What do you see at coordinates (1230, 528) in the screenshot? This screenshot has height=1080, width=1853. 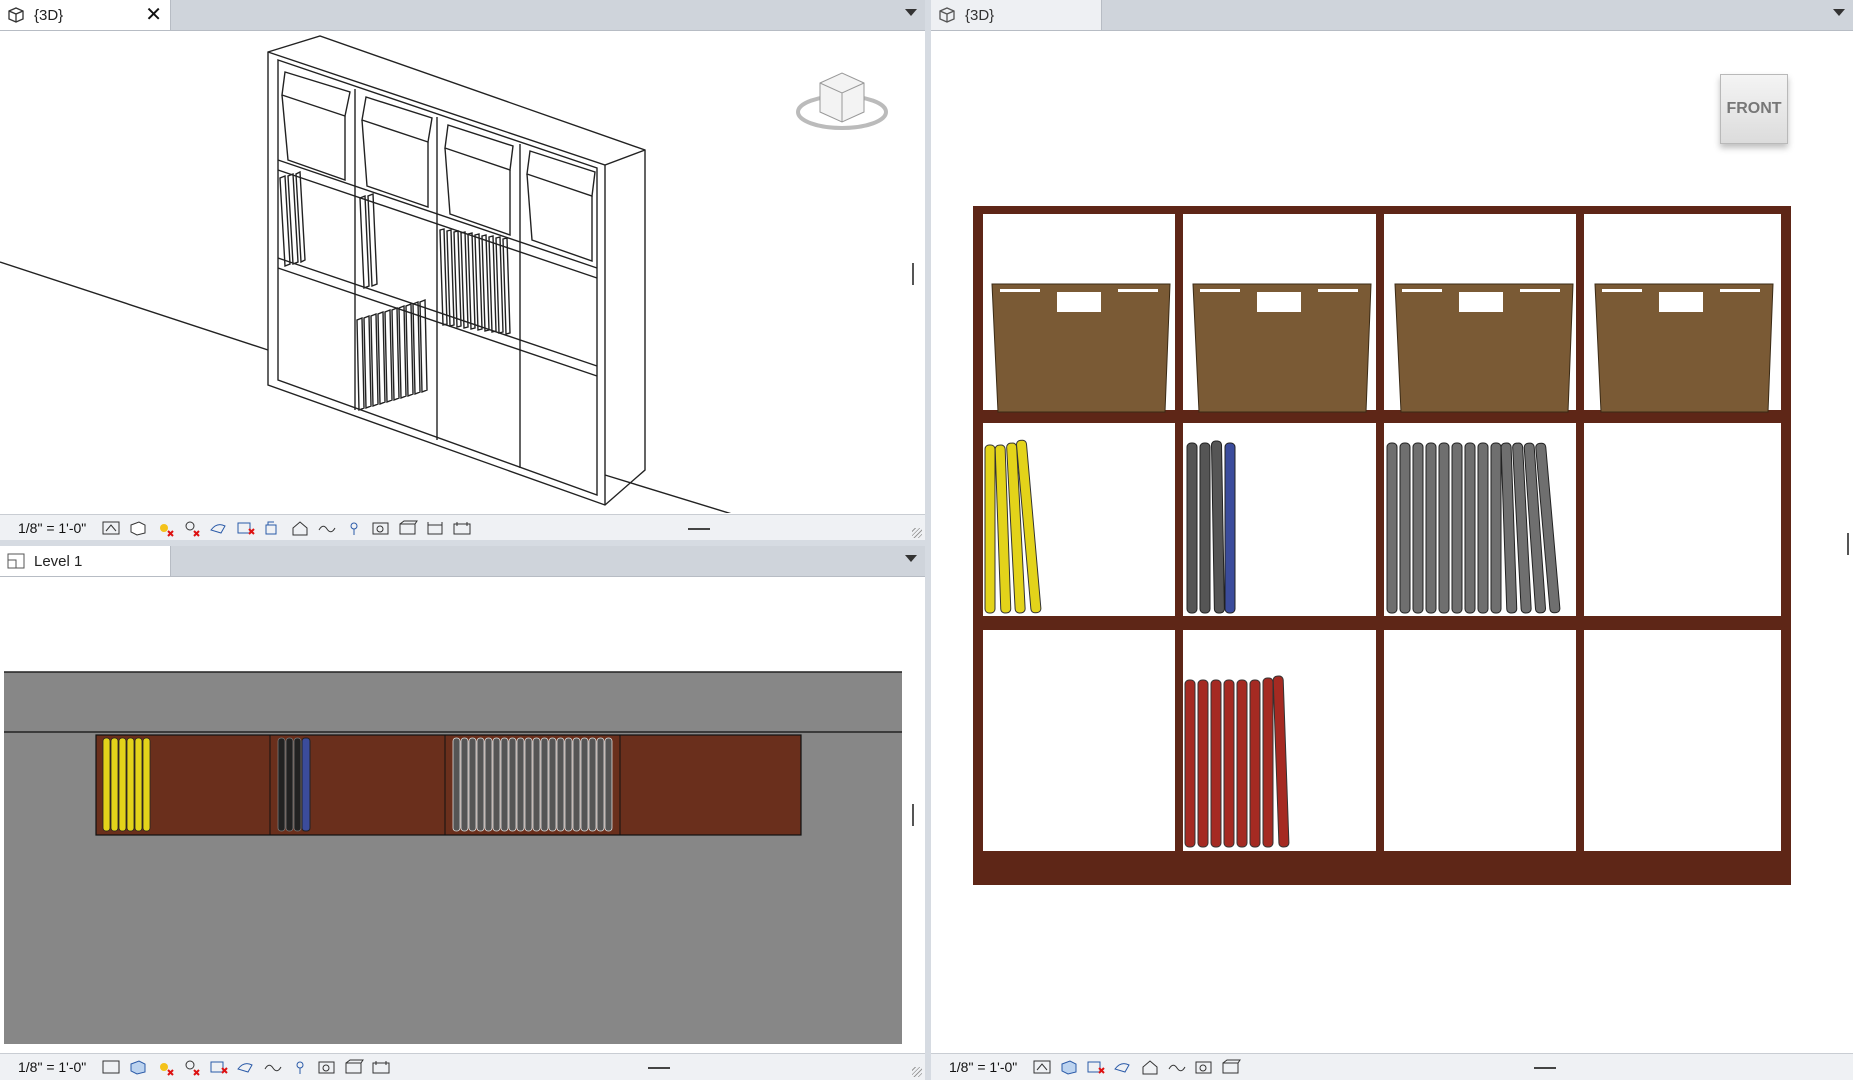 I see `blue-book` at bounding box center [1230, 528].